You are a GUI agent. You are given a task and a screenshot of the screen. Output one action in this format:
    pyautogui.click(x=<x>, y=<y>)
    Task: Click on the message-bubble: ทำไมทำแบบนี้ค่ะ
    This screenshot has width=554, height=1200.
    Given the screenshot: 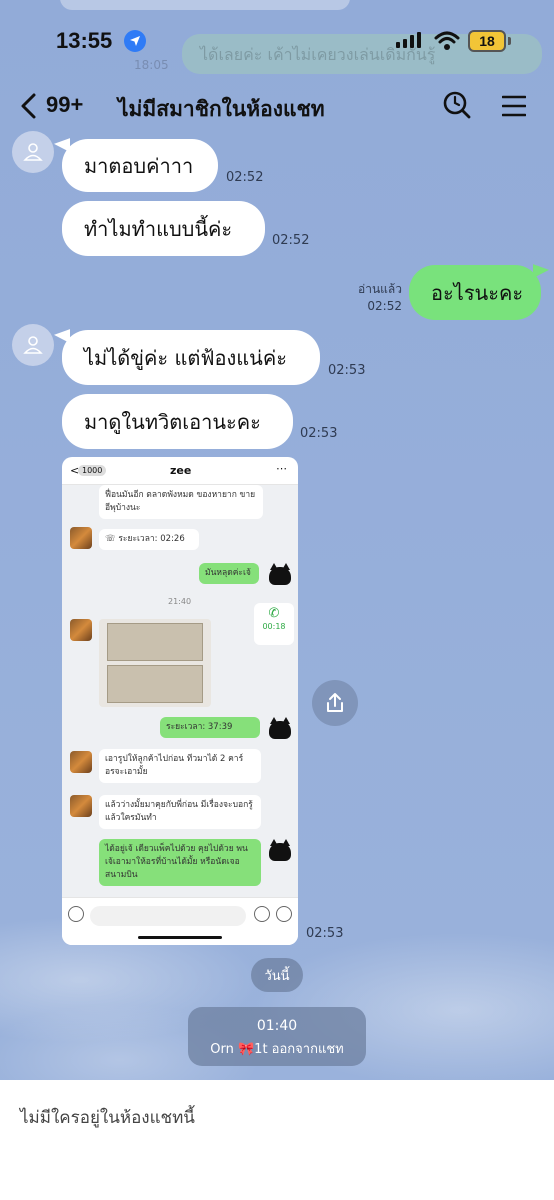 What is the action you would take?
    pyautogui.click(x=163, y=228)
    